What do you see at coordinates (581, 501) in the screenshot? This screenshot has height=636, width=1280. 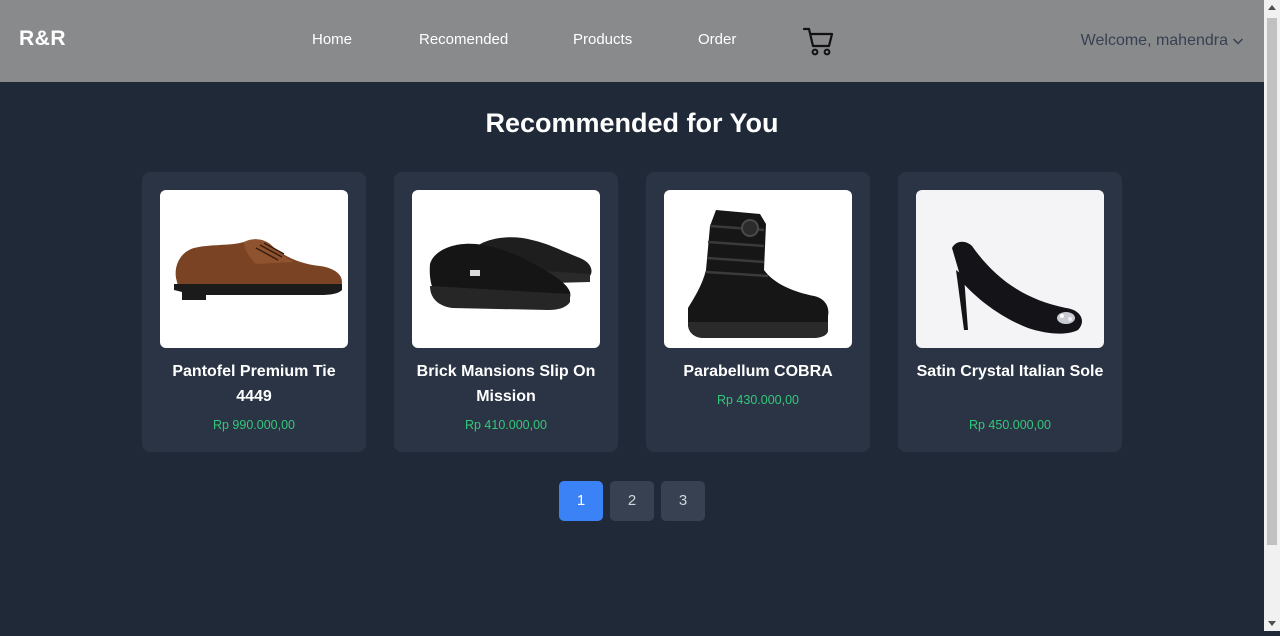 I see `page-button-1: 1` at bounding box center [581, 501].